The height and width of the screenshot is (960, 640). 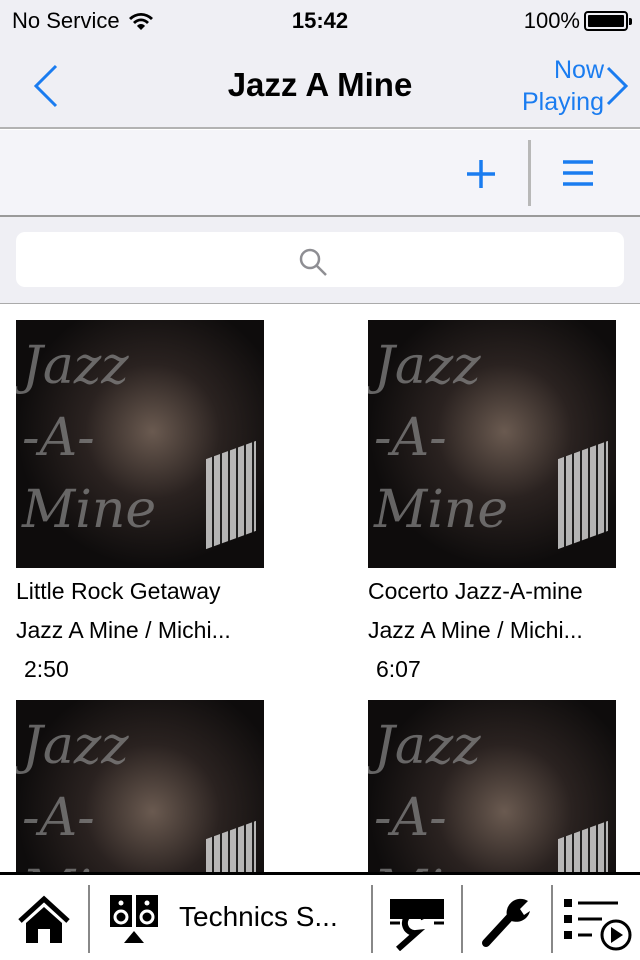 What do you see at coordinates (313, 262) in the screenshot?
I see `search-icon` at bounding box center [313, 262].